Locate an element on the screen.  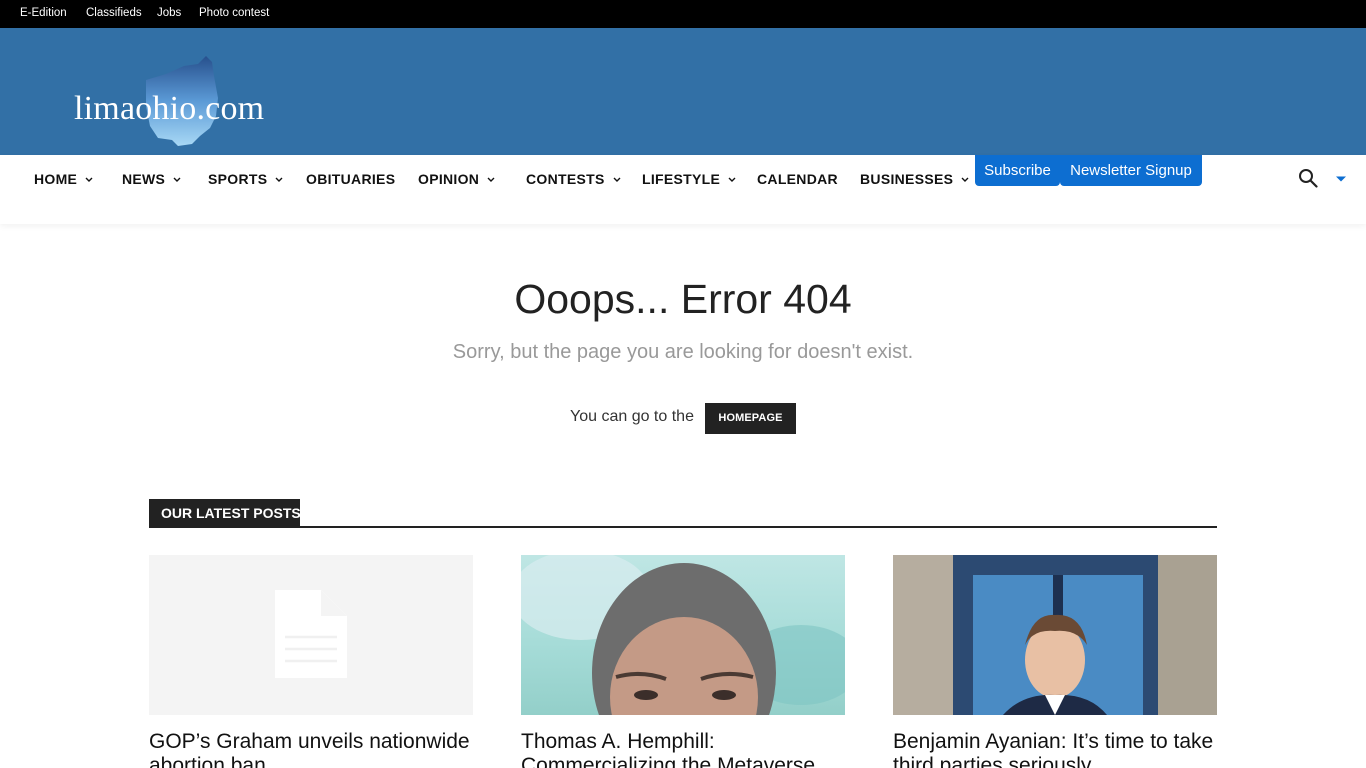
portrait-photo-image is located at coordinates (1055, 635).